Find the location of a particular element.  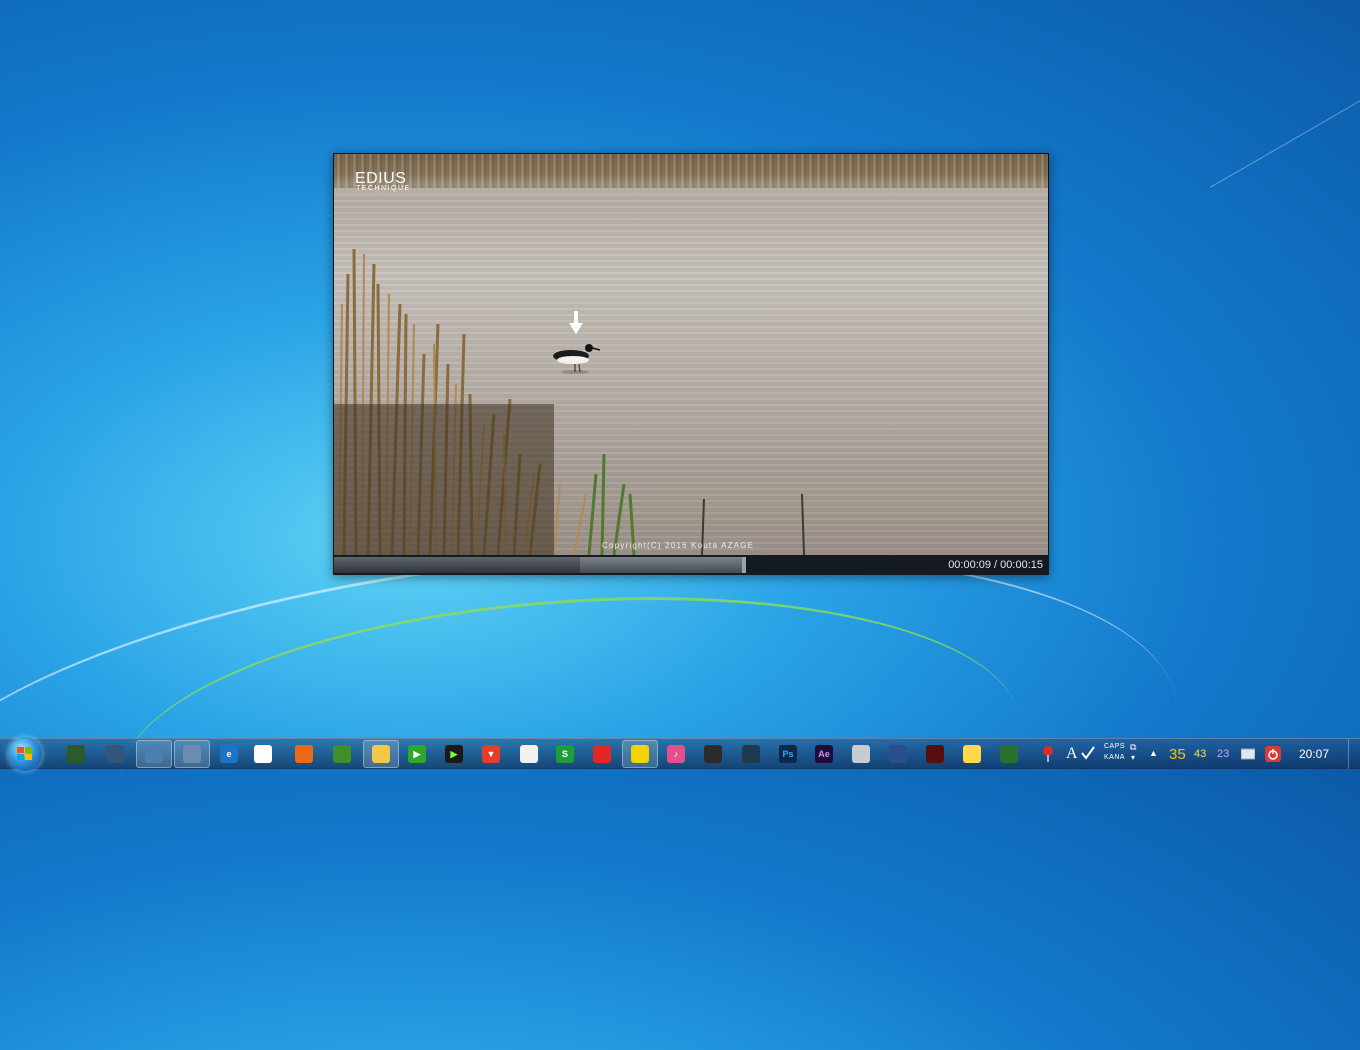

vivaldi-like-icon-glyph: ▼ is located at coordinates (491, 754).